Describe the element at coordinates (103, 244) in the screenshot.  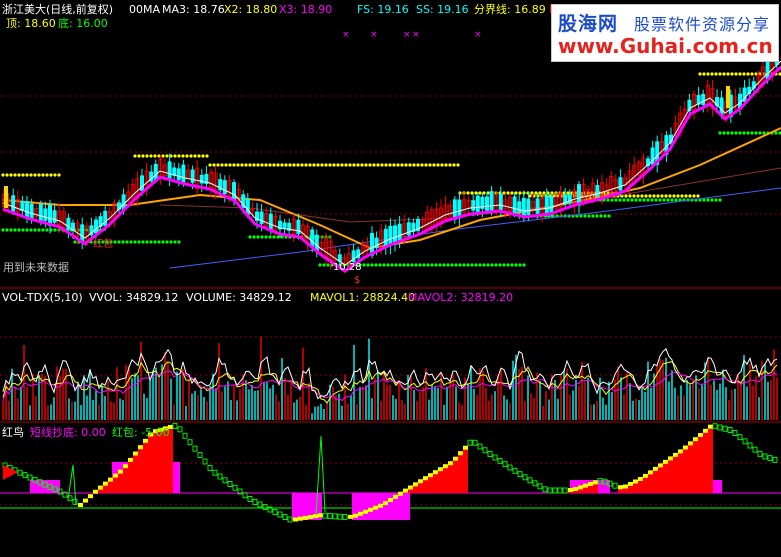
I see `red-pack-annotation: 红包` at that location.